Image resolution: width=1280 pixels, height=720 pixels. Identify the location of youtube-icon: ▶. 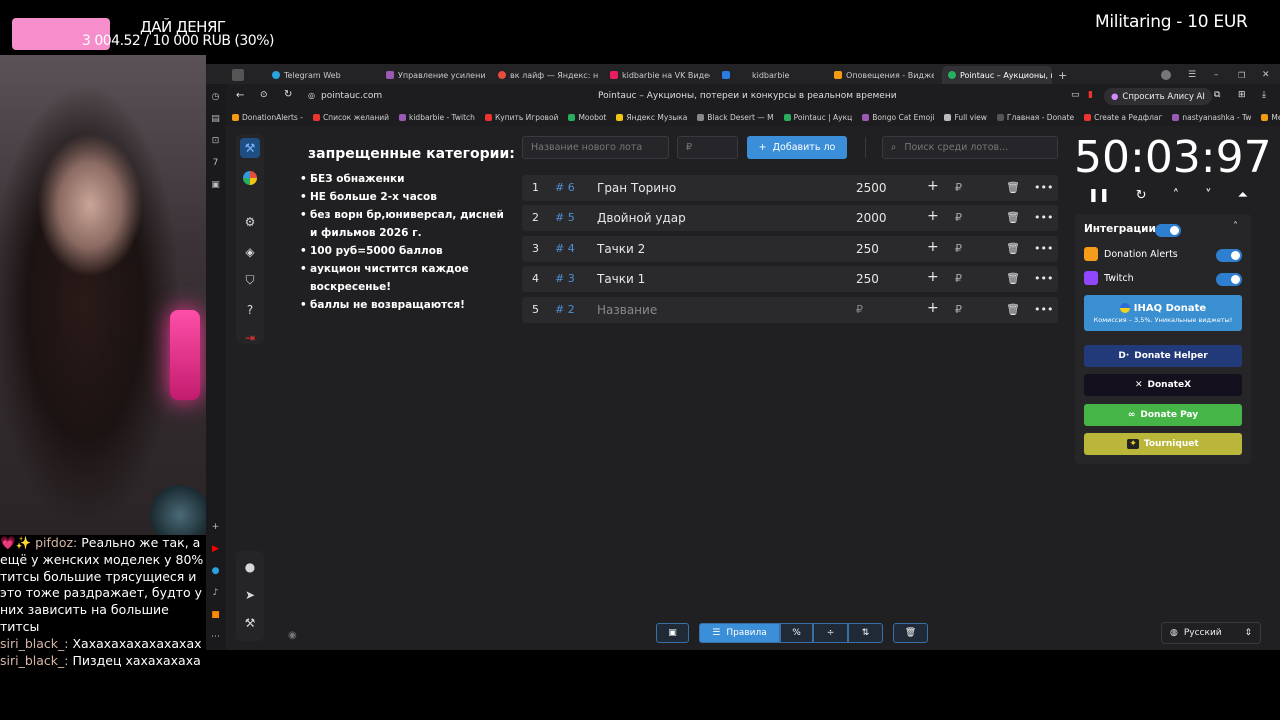
(215, 548).